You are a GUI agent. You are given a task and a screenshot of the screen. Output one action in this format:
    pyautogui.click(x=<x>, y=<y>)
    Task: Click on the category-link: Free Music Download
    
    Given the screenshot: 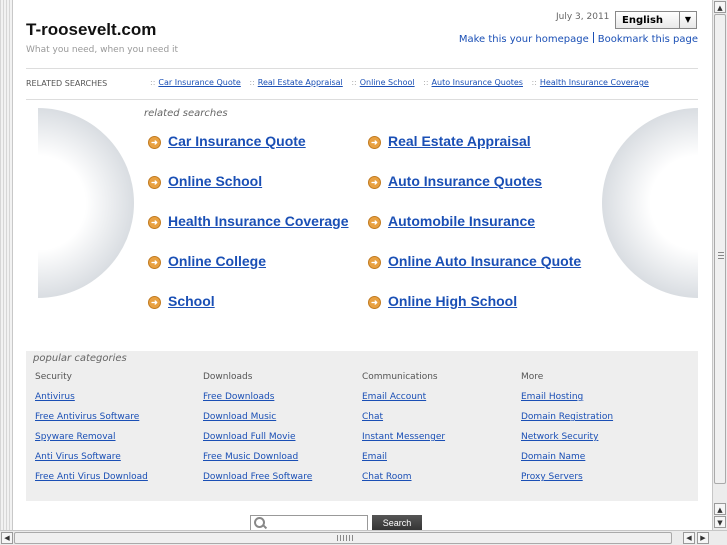 What is the action you would take?
    pyautogui.click(x=283, y=462)
    